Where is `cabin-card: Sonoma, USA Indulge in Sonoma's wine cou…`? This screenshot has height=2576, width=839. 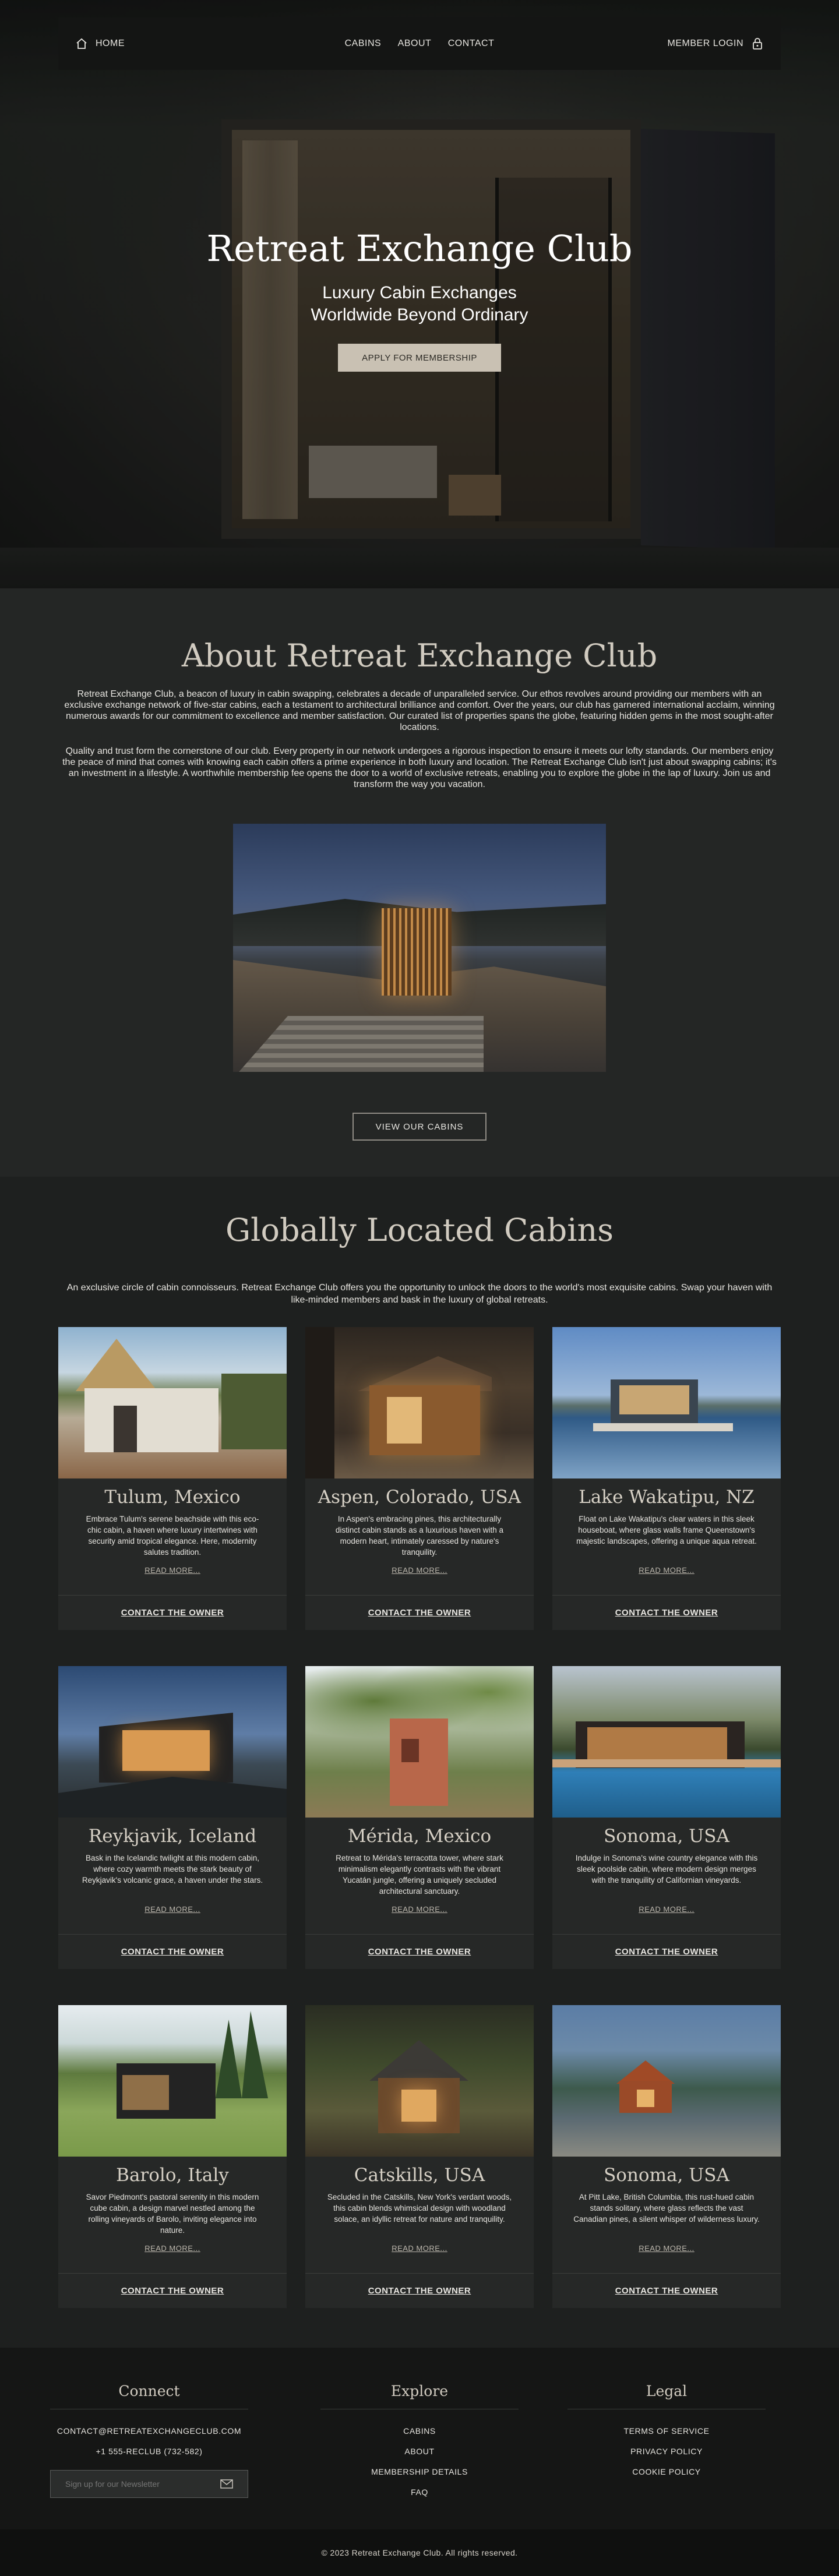
cabin-card: Sonoma, USA Indulge in Sonoma's wine cou… is located at coordinates (667, 1818).